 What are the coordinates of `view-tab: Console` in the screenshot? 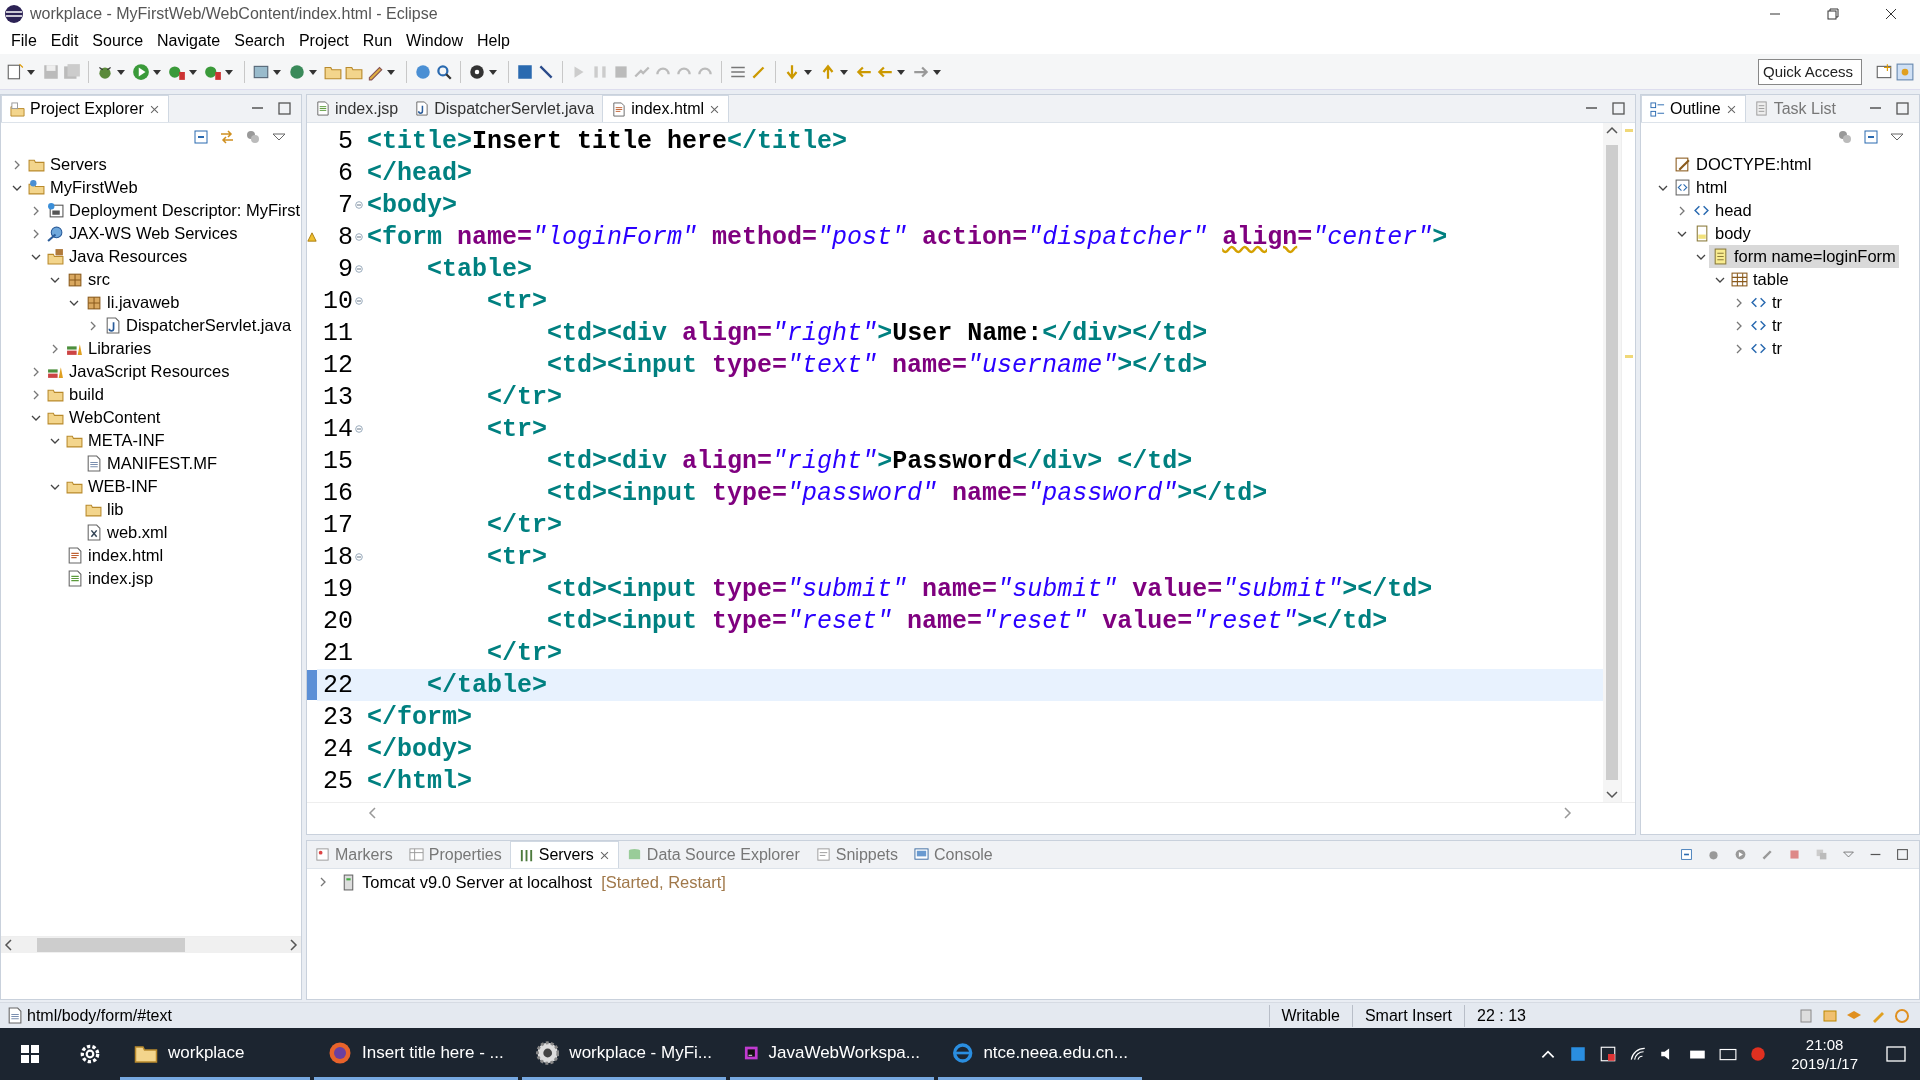 It's located at (953, 854).